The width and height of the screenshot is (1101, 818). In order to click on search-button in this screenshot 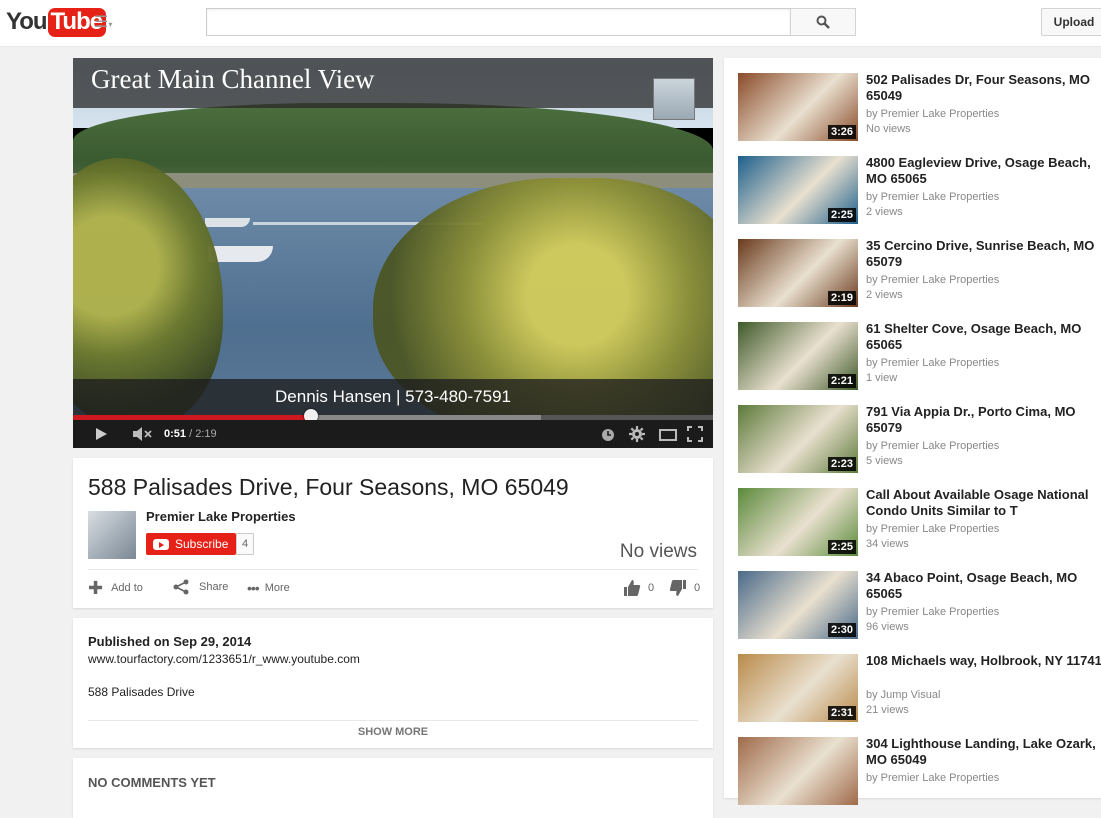, I will do `click(823, 22)`.